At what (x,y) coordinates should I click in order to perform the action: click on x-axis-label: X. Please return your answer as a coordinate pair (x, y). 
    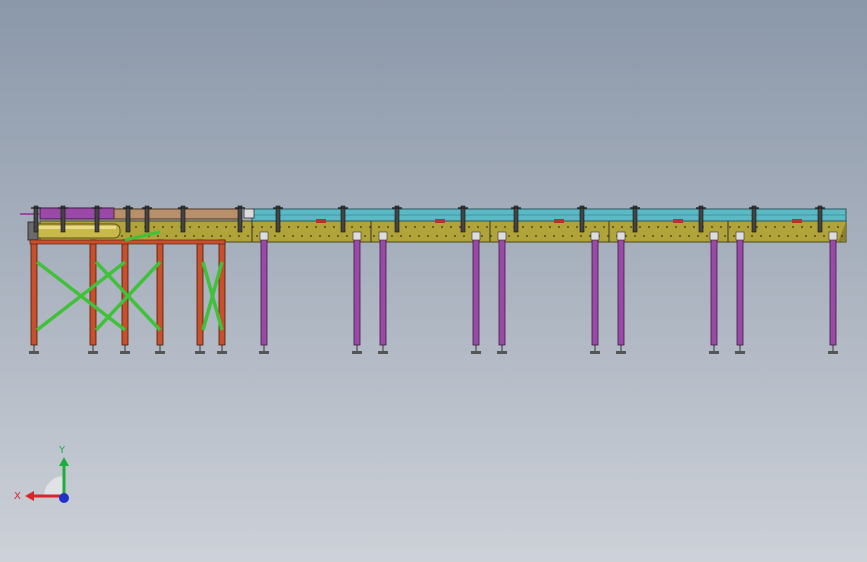
    Looking at the image, I should click on (17, 496).